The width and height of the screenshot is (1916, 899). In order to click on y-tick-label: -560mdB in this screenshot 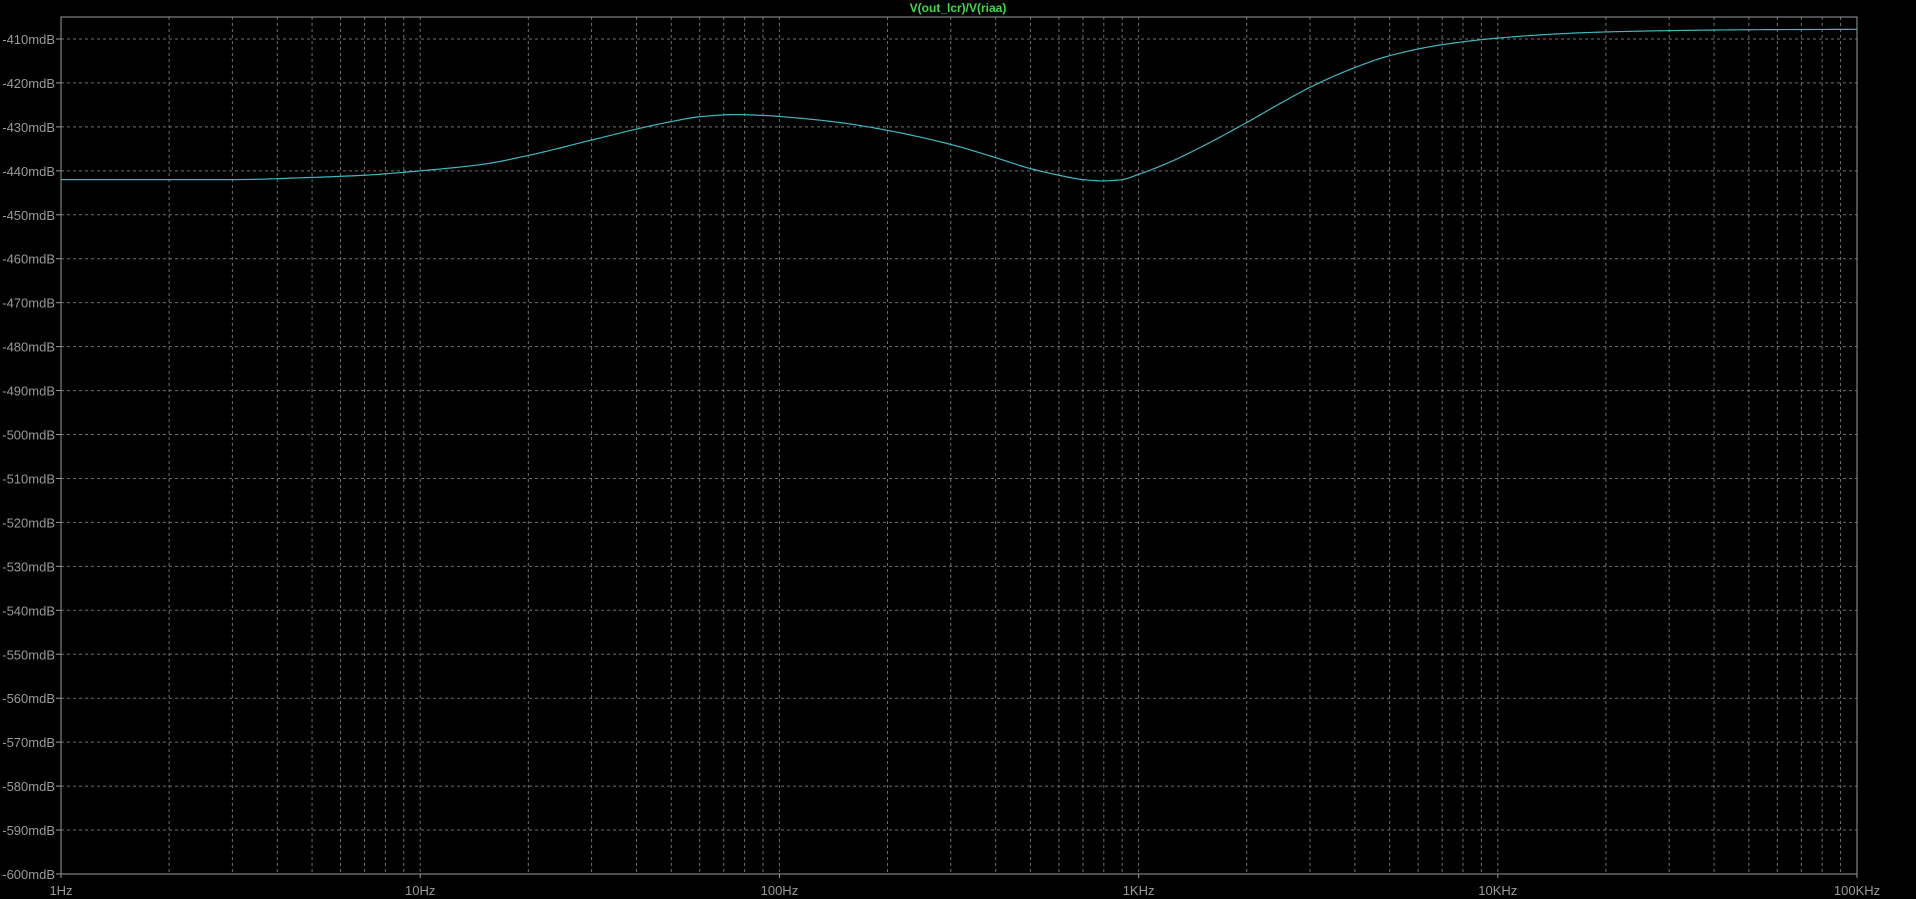, I will do `click(28, 698)`.